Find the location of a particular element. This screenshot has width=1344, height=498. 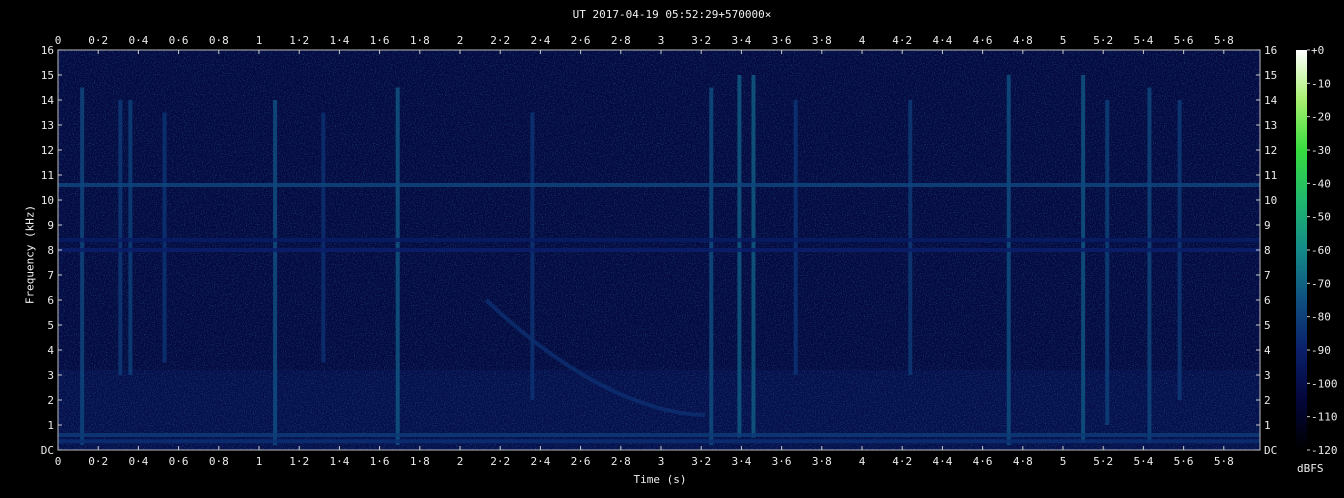

x-tick-label-top: 3 is located at coordinates (661, 40).